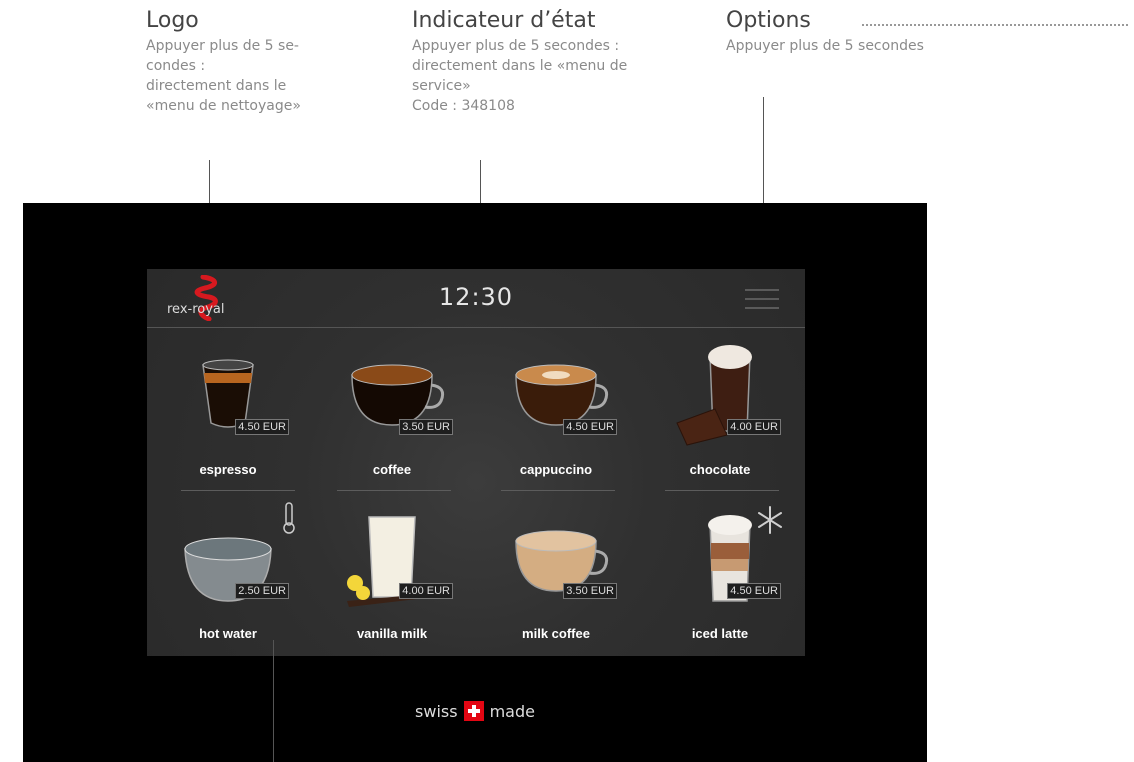 The image size is (1134, 762). I want to click on product-tile-espresso: 4.50 EUR espresso, so click(228, 414).